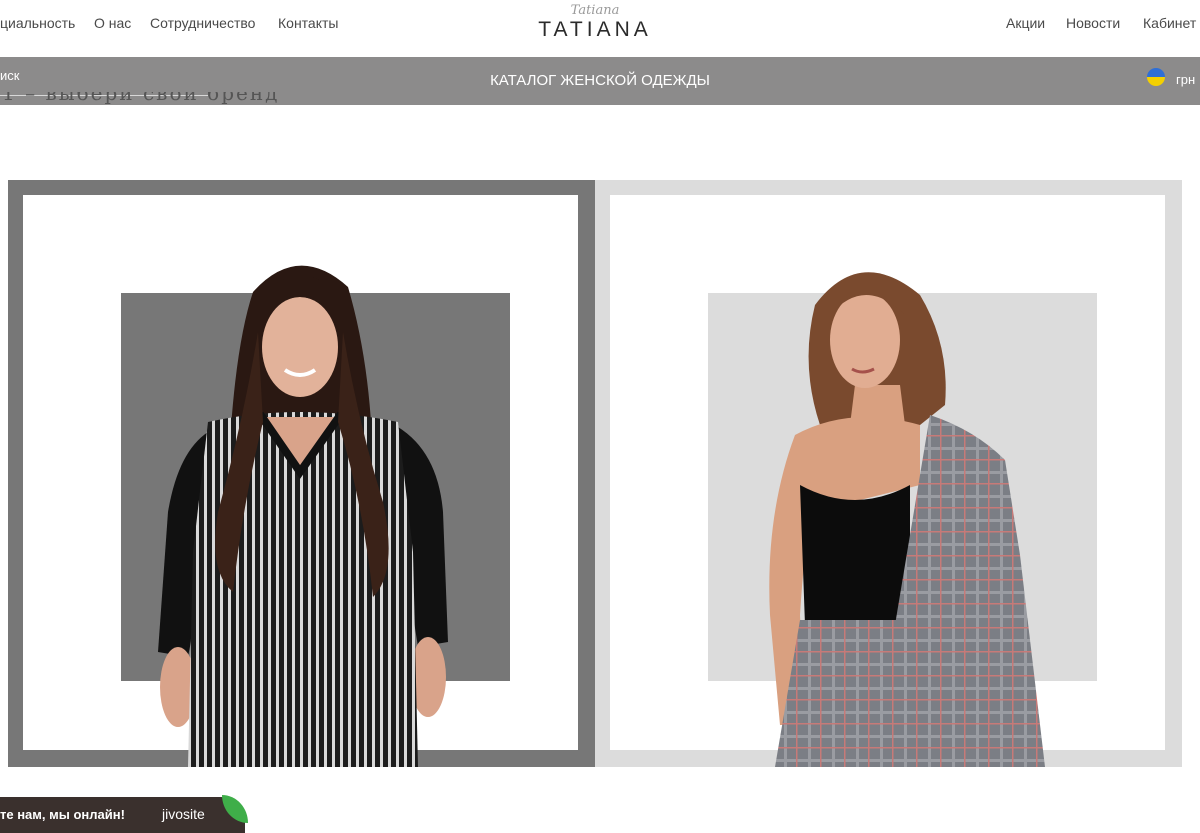 The image size is (1200, 833). What do you see at coordinates (303, 516) in the screenshot?
I see `brand-model-1-image` at bounding box center [303, 516].